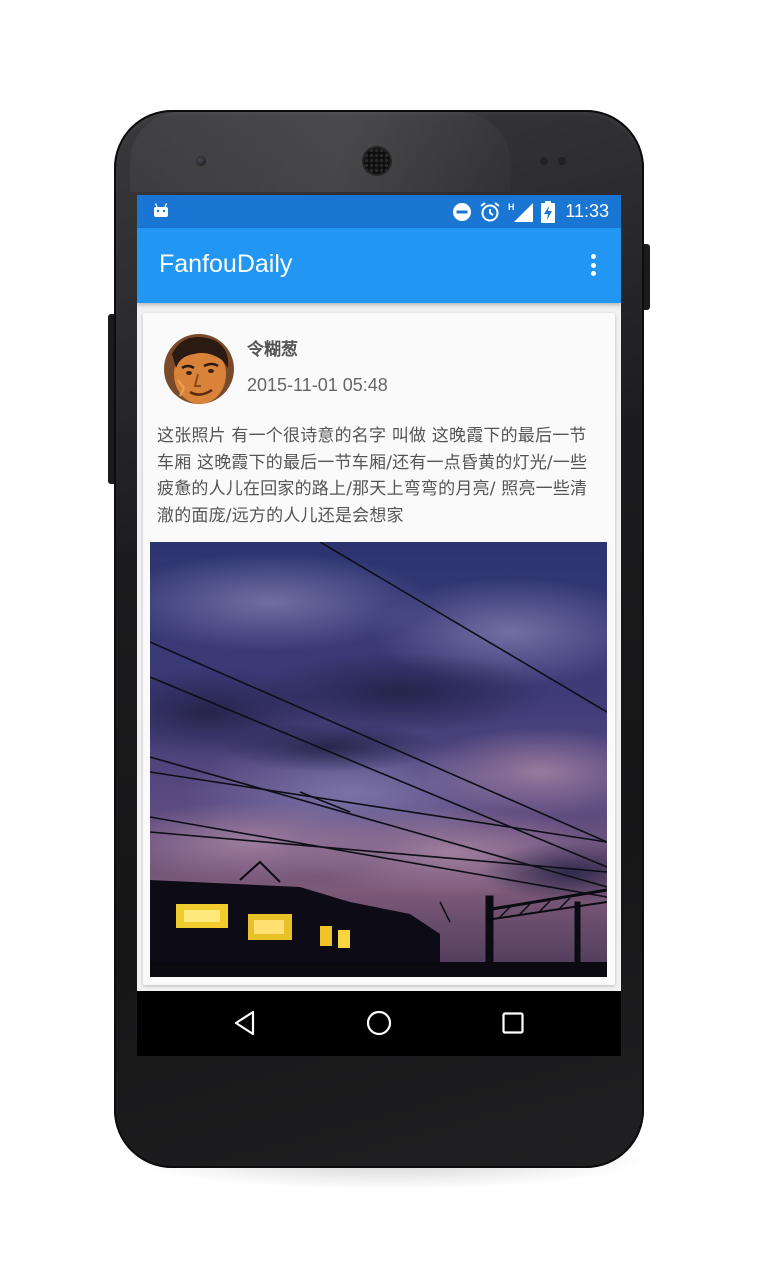  I want to click on overflow-menu-icon, so click(593, 265).